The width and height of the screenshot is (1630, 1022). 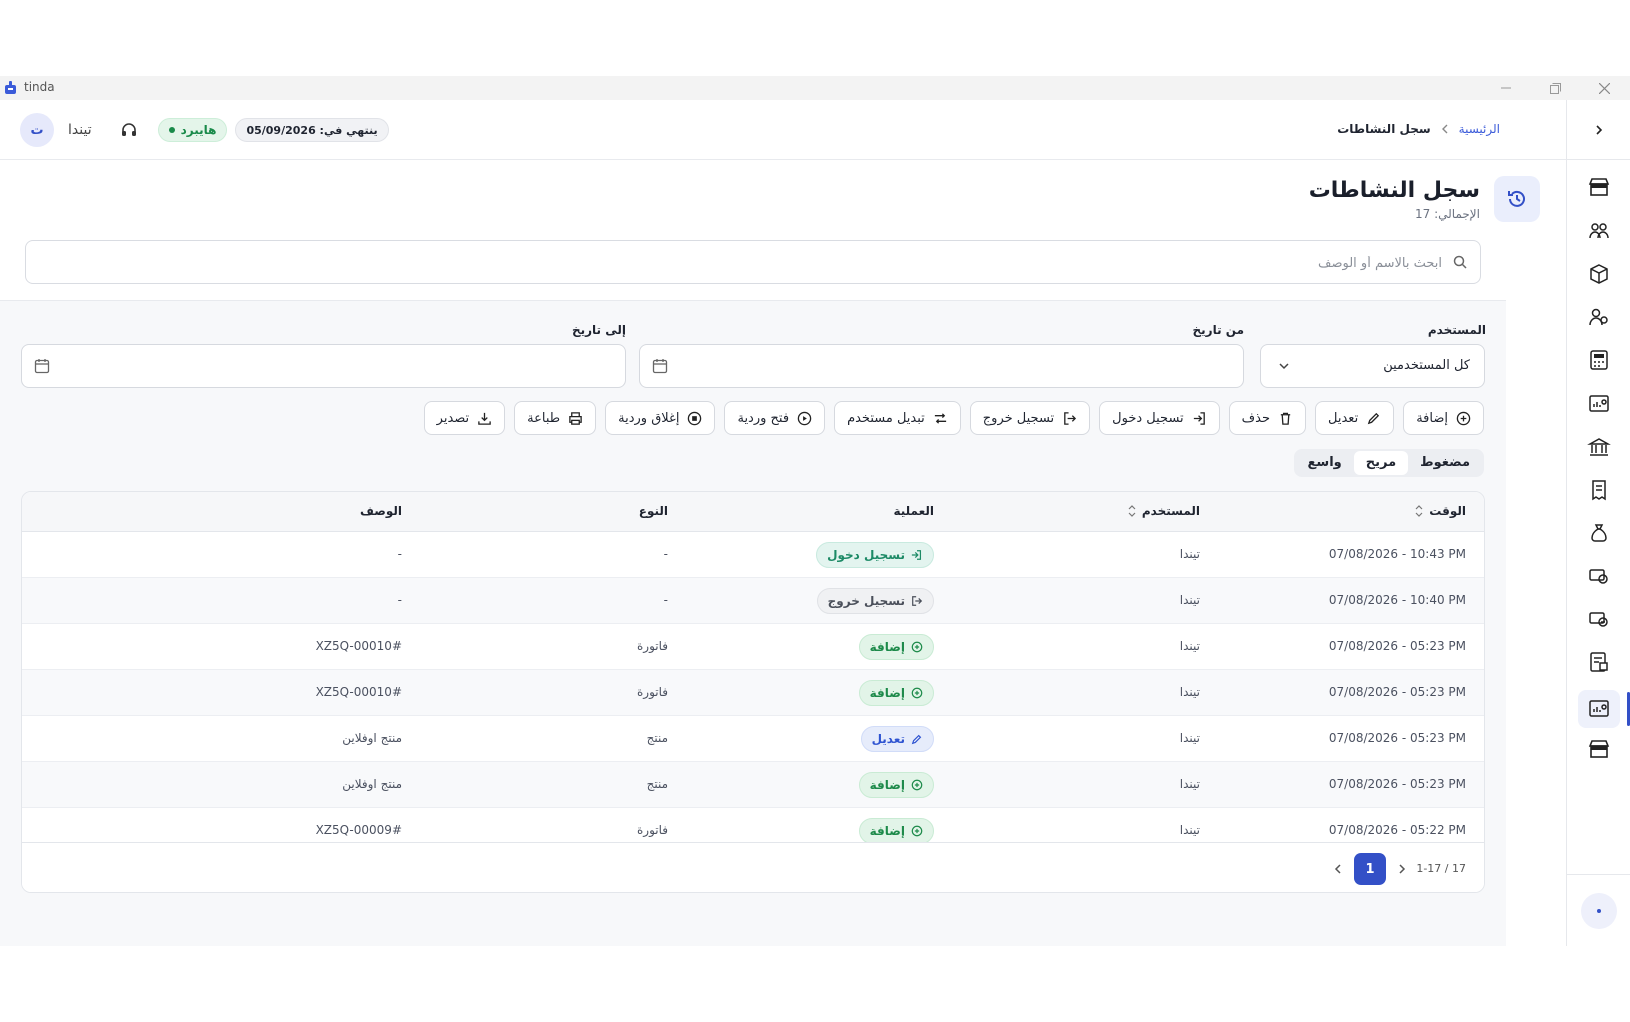 What do you see at coordinates (866, 601) in the screenshot?
I see `operation-label: تسجيل خروج` at bounding box center [866, 601].